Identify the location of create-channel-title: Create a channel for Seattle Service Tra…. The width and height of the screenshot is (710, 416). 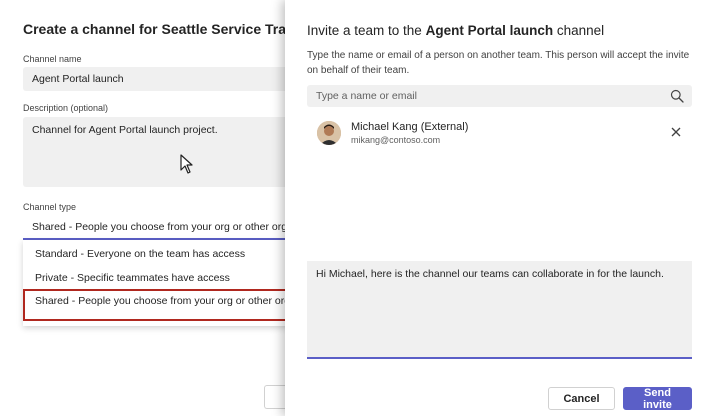
(173, 29).